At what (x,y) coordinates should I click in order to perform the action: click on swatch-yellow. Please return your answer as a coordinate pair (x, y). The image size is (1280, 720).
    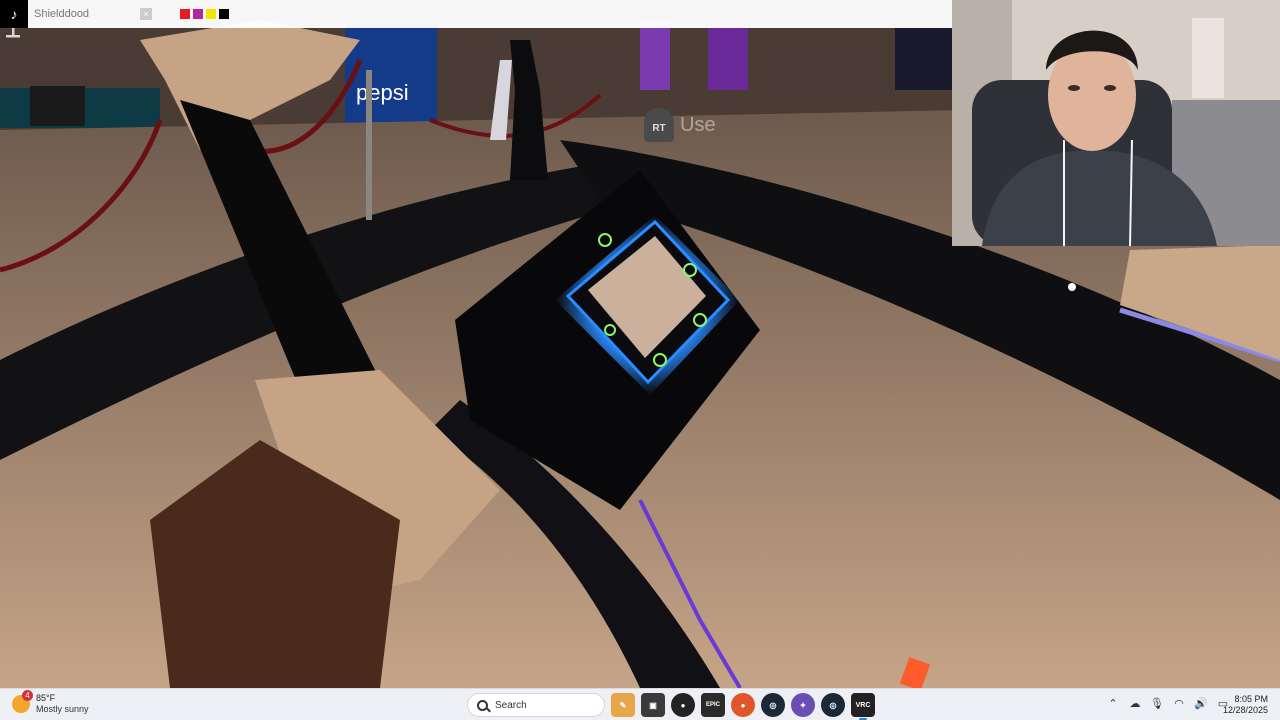
    Looking at the image, I should click on (211, 14).